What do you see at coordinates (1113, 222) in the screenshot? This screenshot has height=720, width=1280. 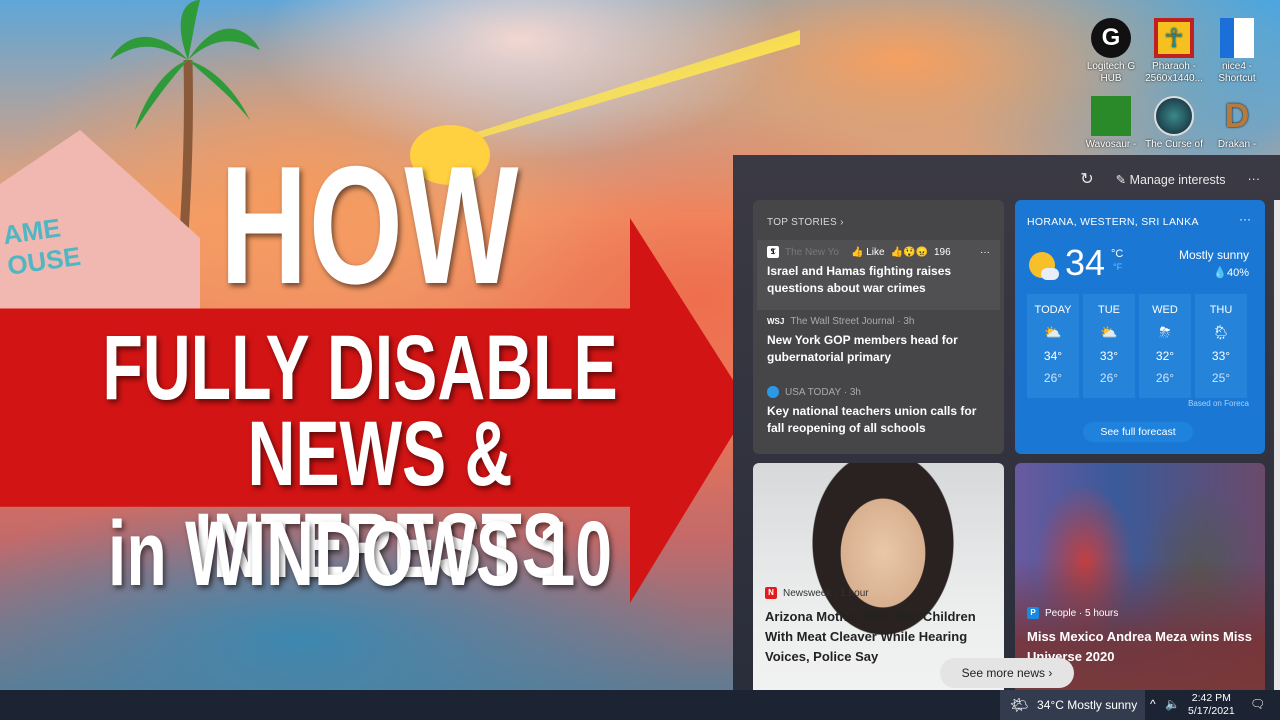 I see `weather-location: HORANA, WESTERN, SRI LANKA` at bounding box center [1113, 222].